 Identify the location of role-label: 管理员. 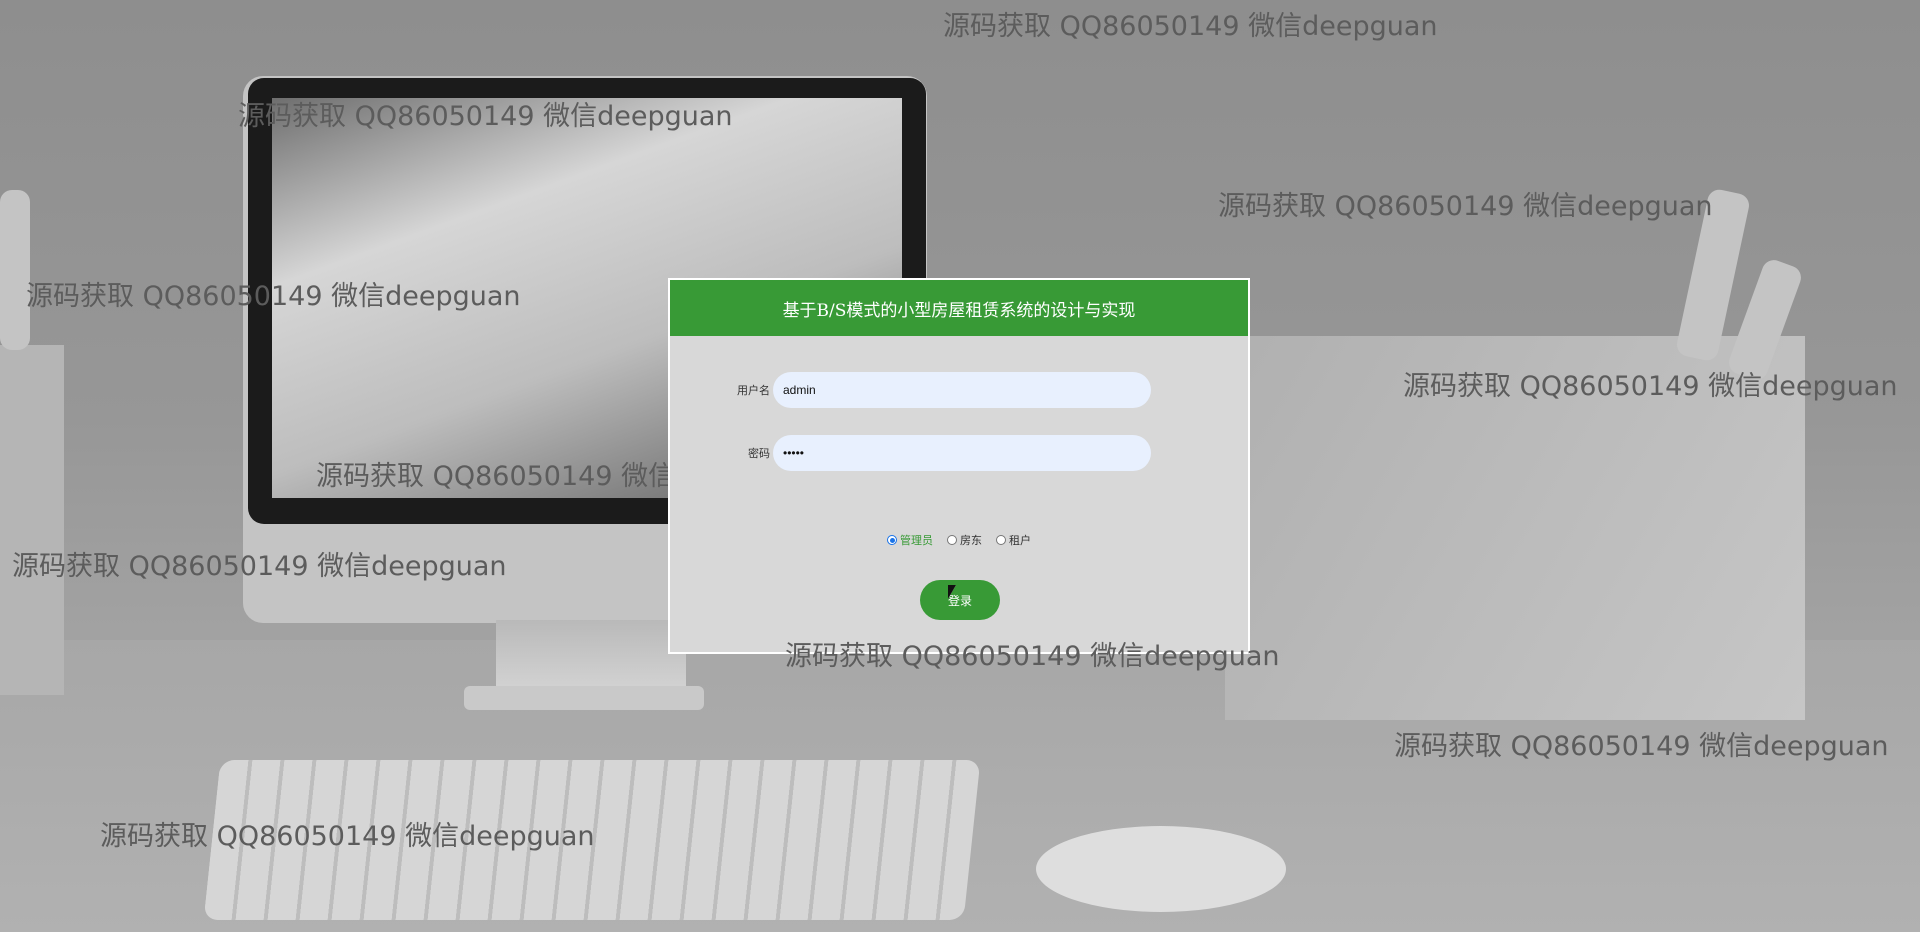
(916, 540).